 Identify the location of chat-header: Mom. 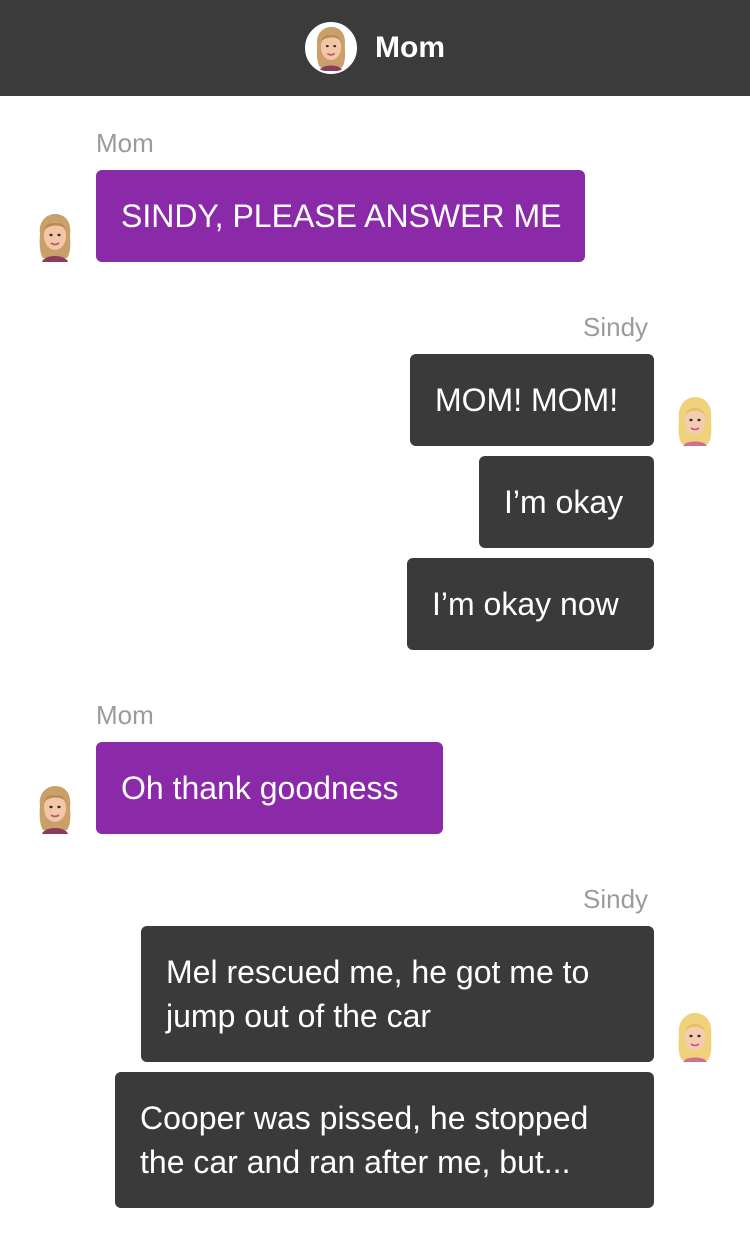
(375, 48).